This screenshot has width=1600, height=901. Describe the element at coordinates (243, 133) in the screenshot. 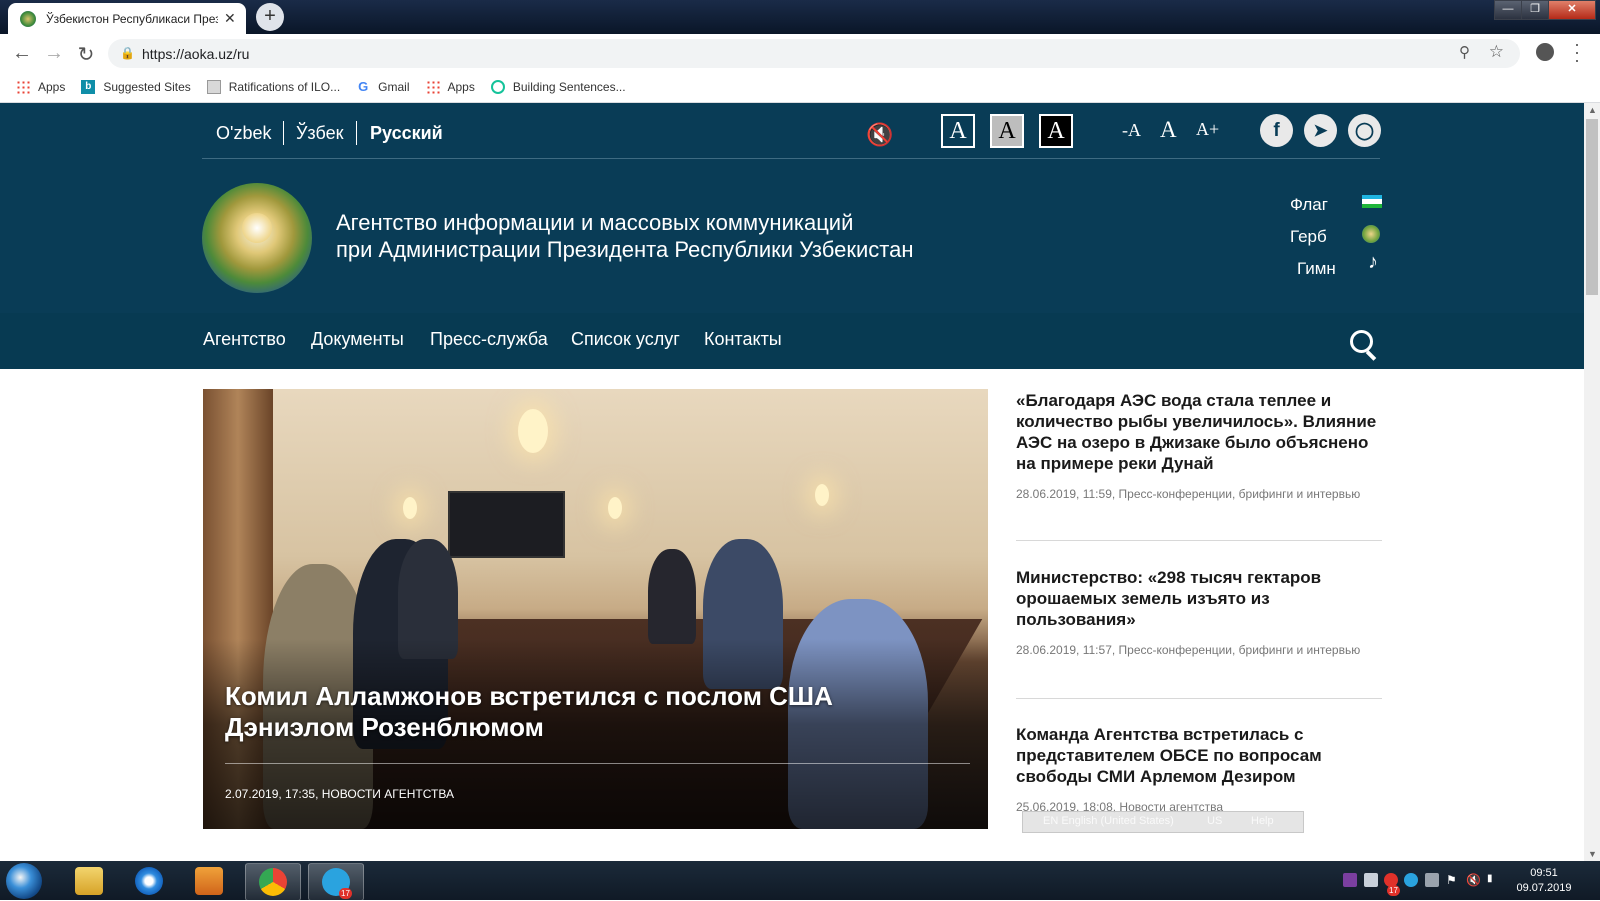

I see `lang-uz-latin: O'zbek` at that location.